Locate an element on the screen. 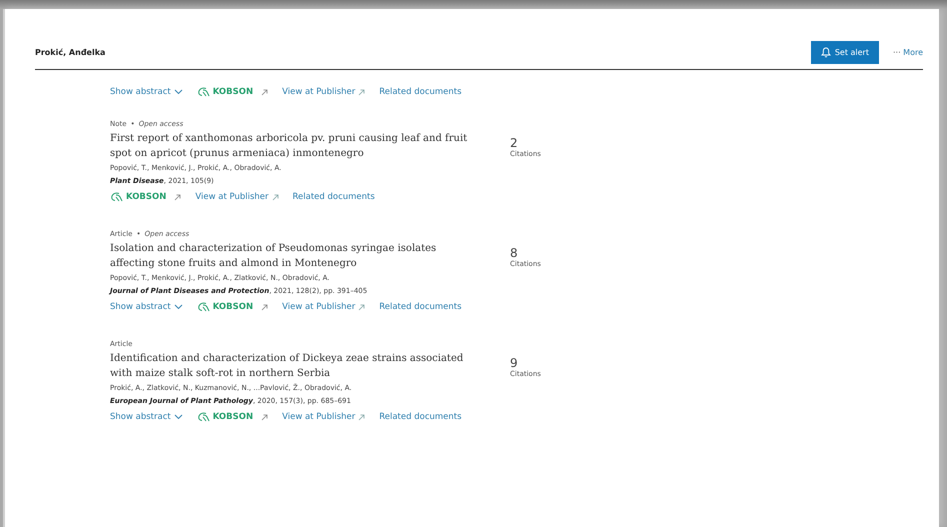 The width and height of the screenshot is (947, 527). citation-count: 8 is located at coordinates (514, 253).